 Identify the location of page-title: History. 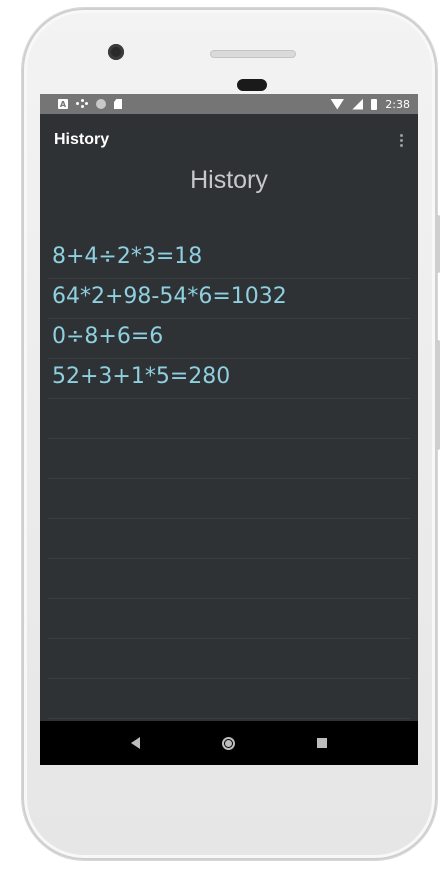
(229, 180).